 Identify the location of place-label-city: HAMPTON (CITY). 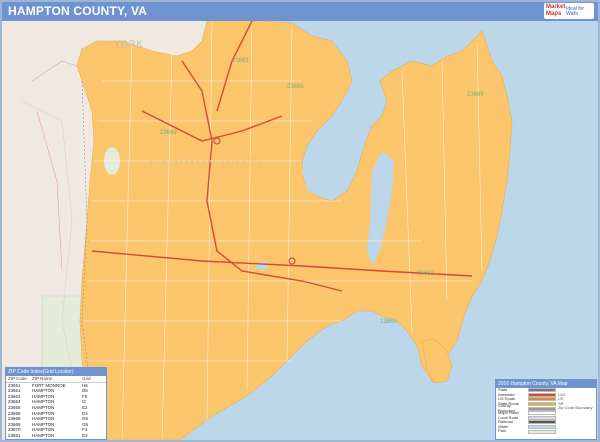
(206, 163).